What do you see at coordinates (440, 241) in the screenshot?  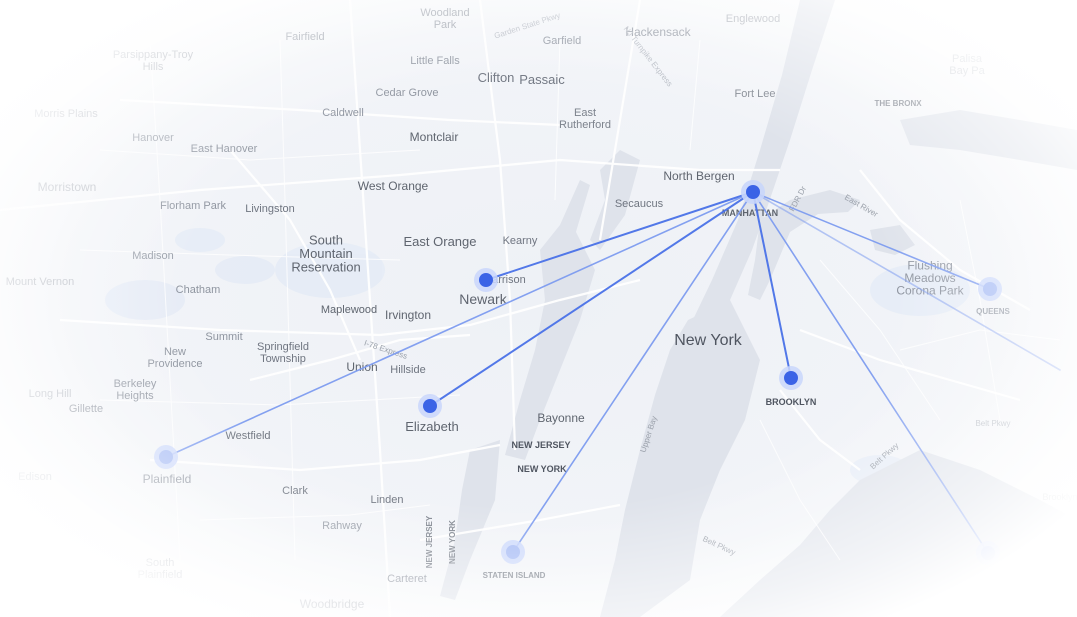 I see `place-label-east-orange: East Orange` at bounding box center [440, 241].